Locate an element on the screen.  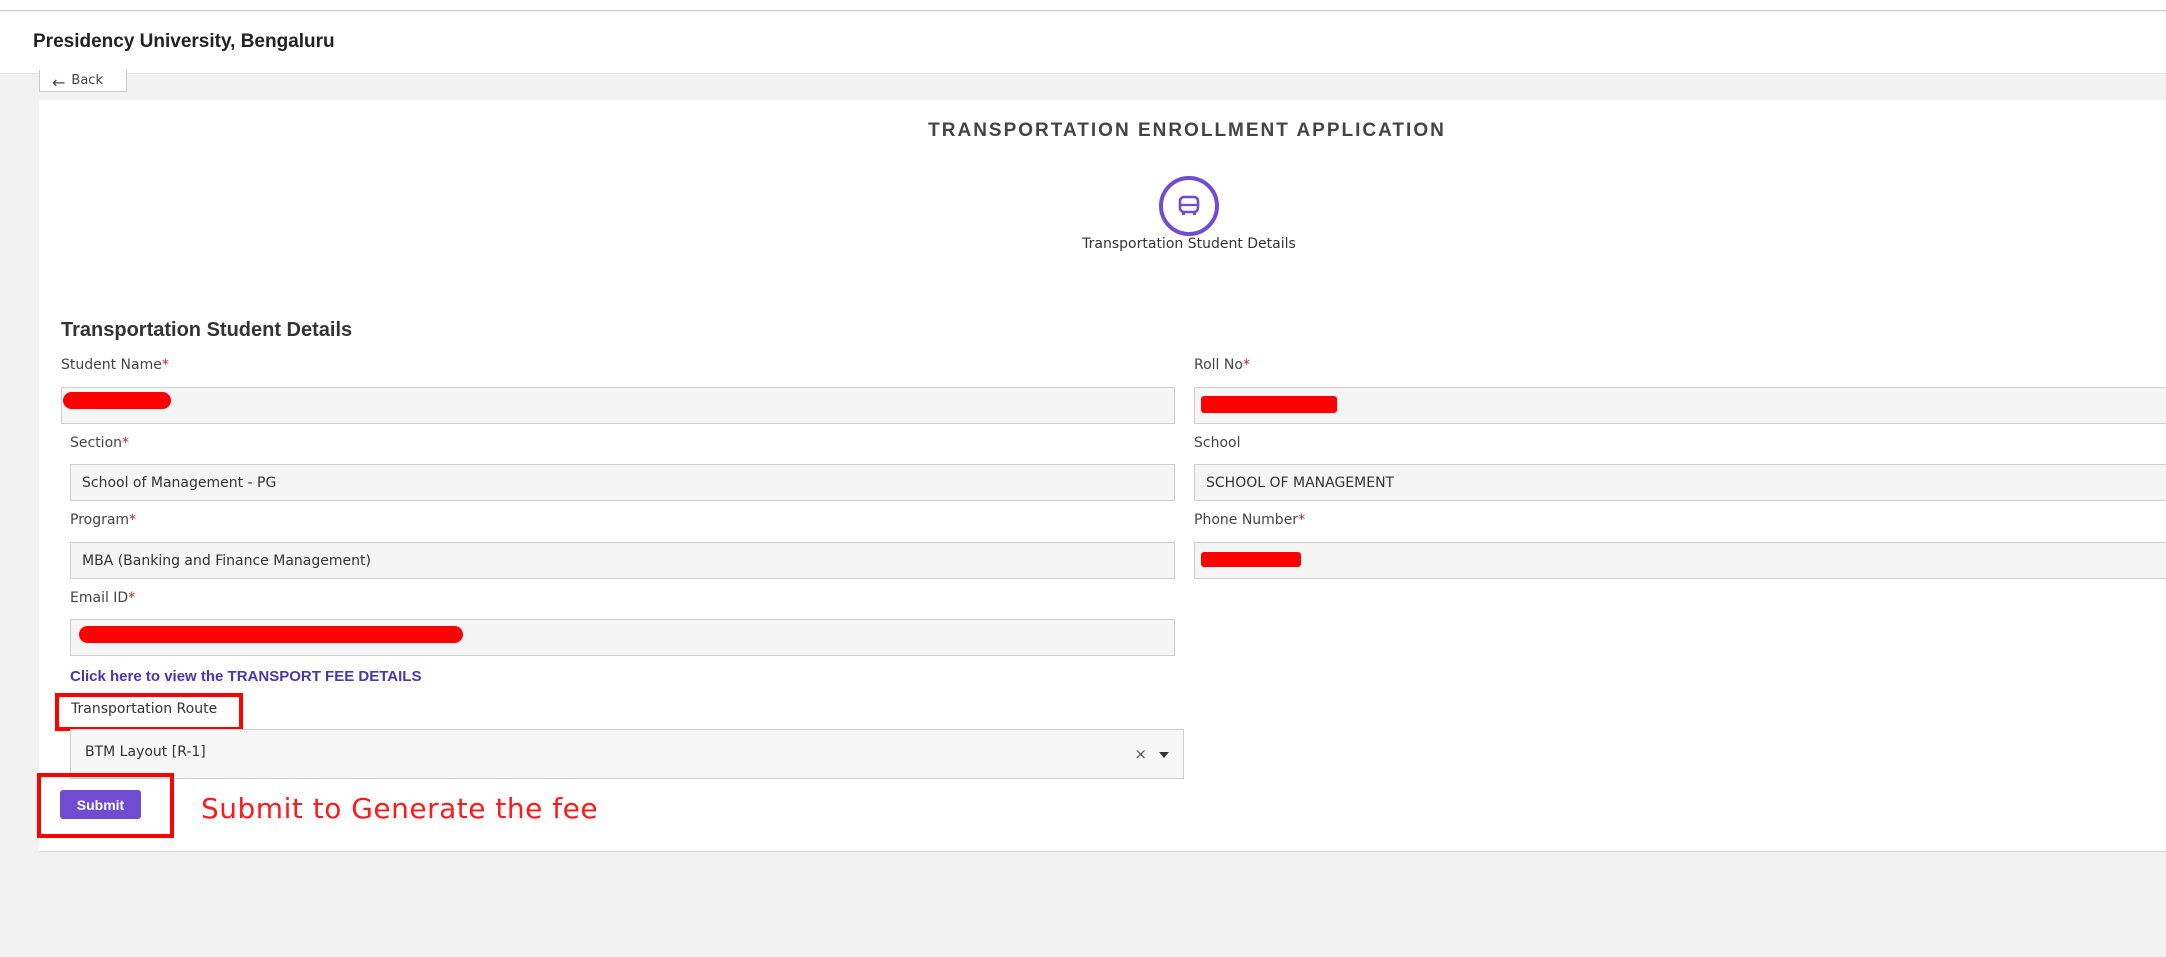
top-border is located at coordinates (1083, 5).